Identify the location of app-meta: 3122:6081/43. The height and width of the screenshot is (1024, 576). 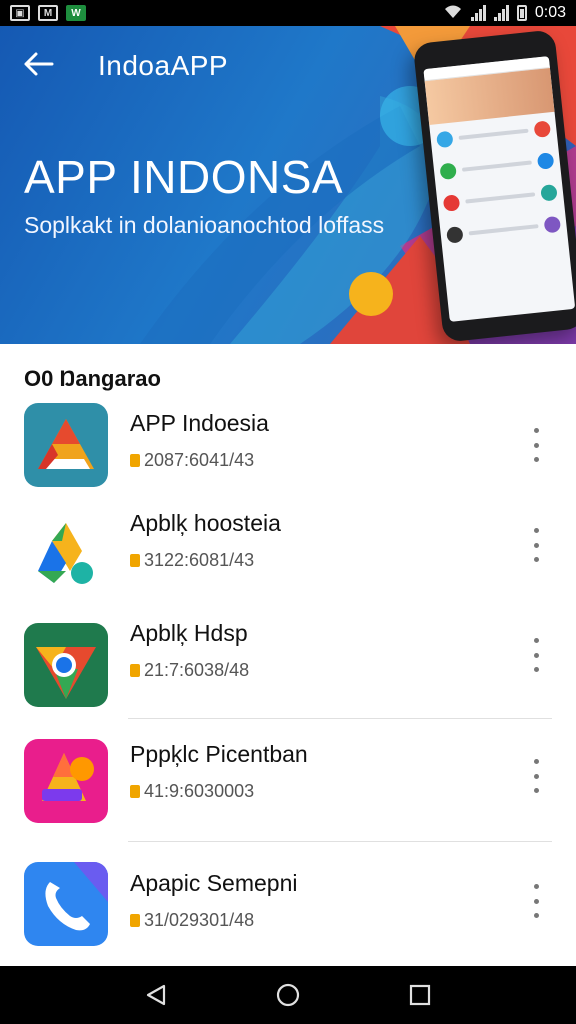
(192, 560).